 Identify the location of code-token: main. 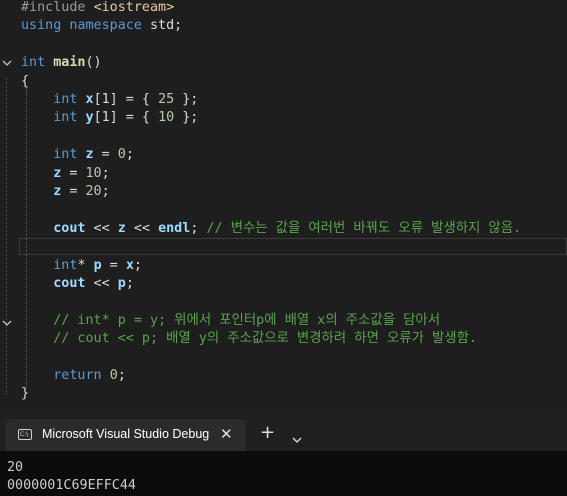
(69, 63).